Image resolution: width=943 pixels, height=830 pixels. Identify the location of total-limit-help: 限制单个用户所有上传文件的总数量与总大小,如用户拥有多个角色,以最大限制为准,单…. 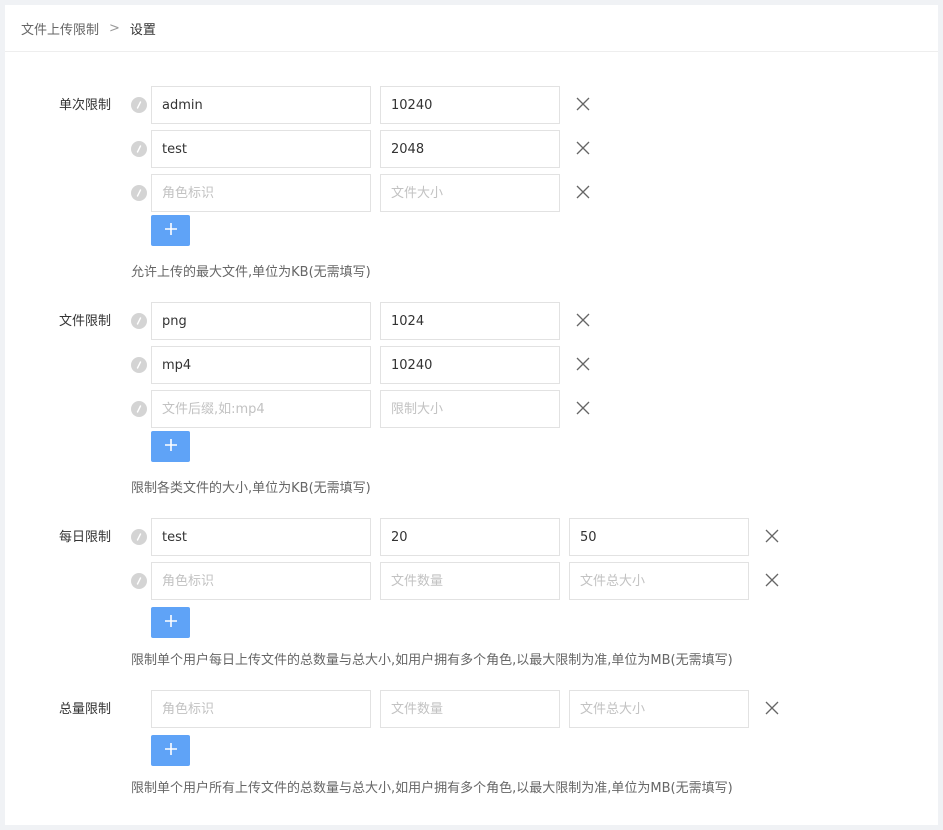
(432, 788).